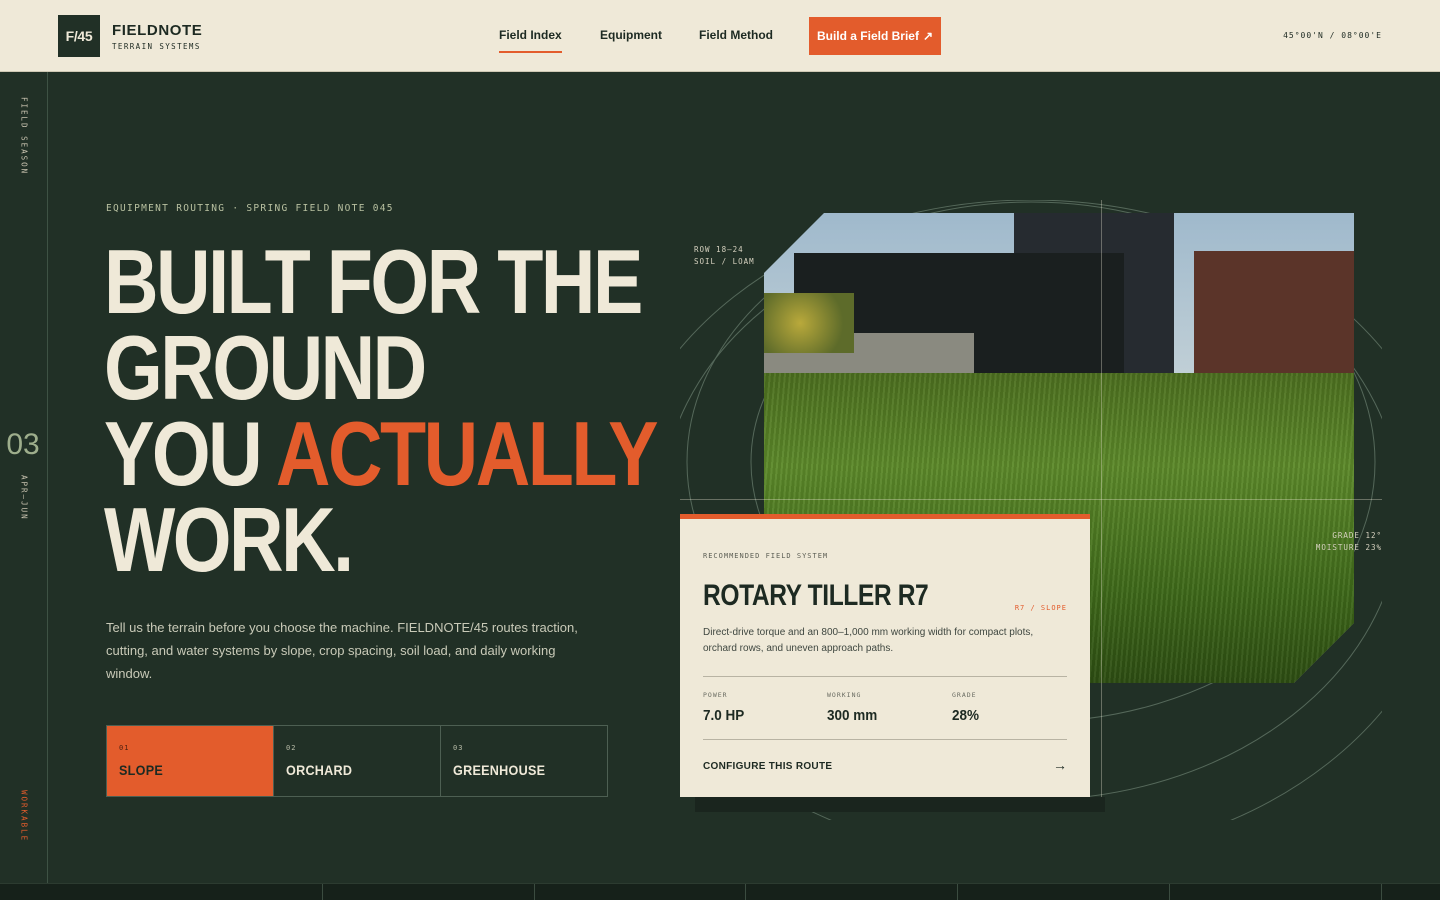  I want to click on arrow-up-right-icon: ↗, so click(928, 36).